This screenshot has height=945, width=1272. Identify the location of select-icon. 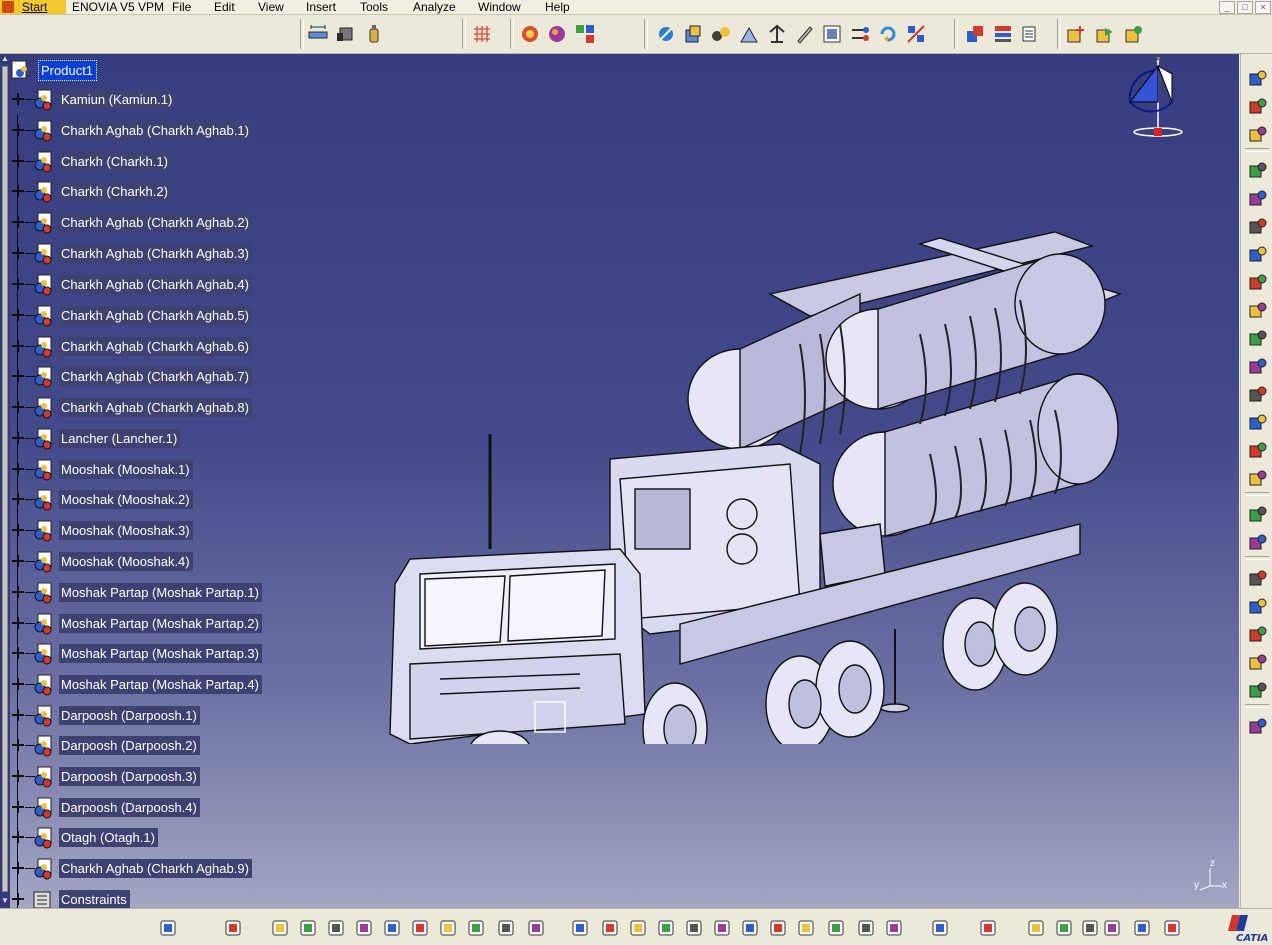
(1258, 106).